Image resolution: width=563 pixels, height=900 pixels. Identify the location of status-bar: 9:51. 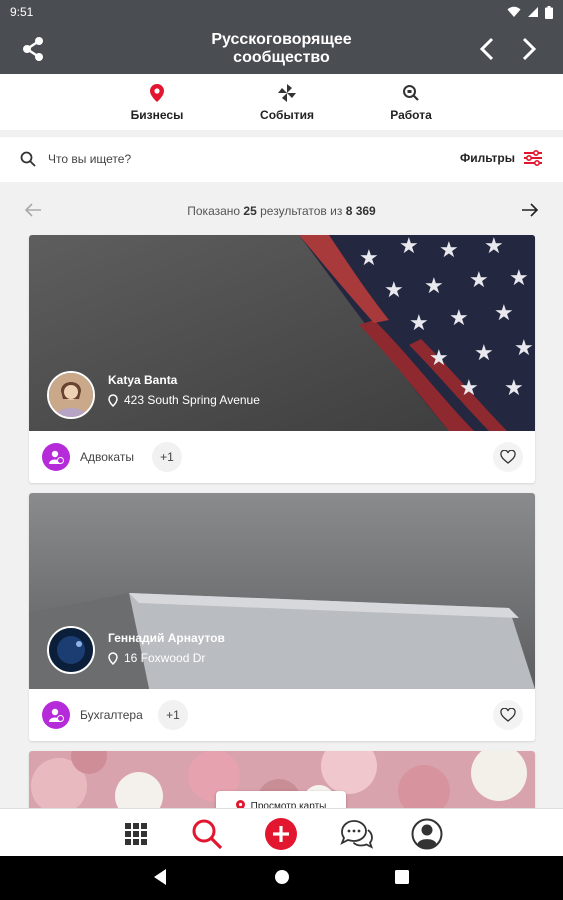
(281, 12).